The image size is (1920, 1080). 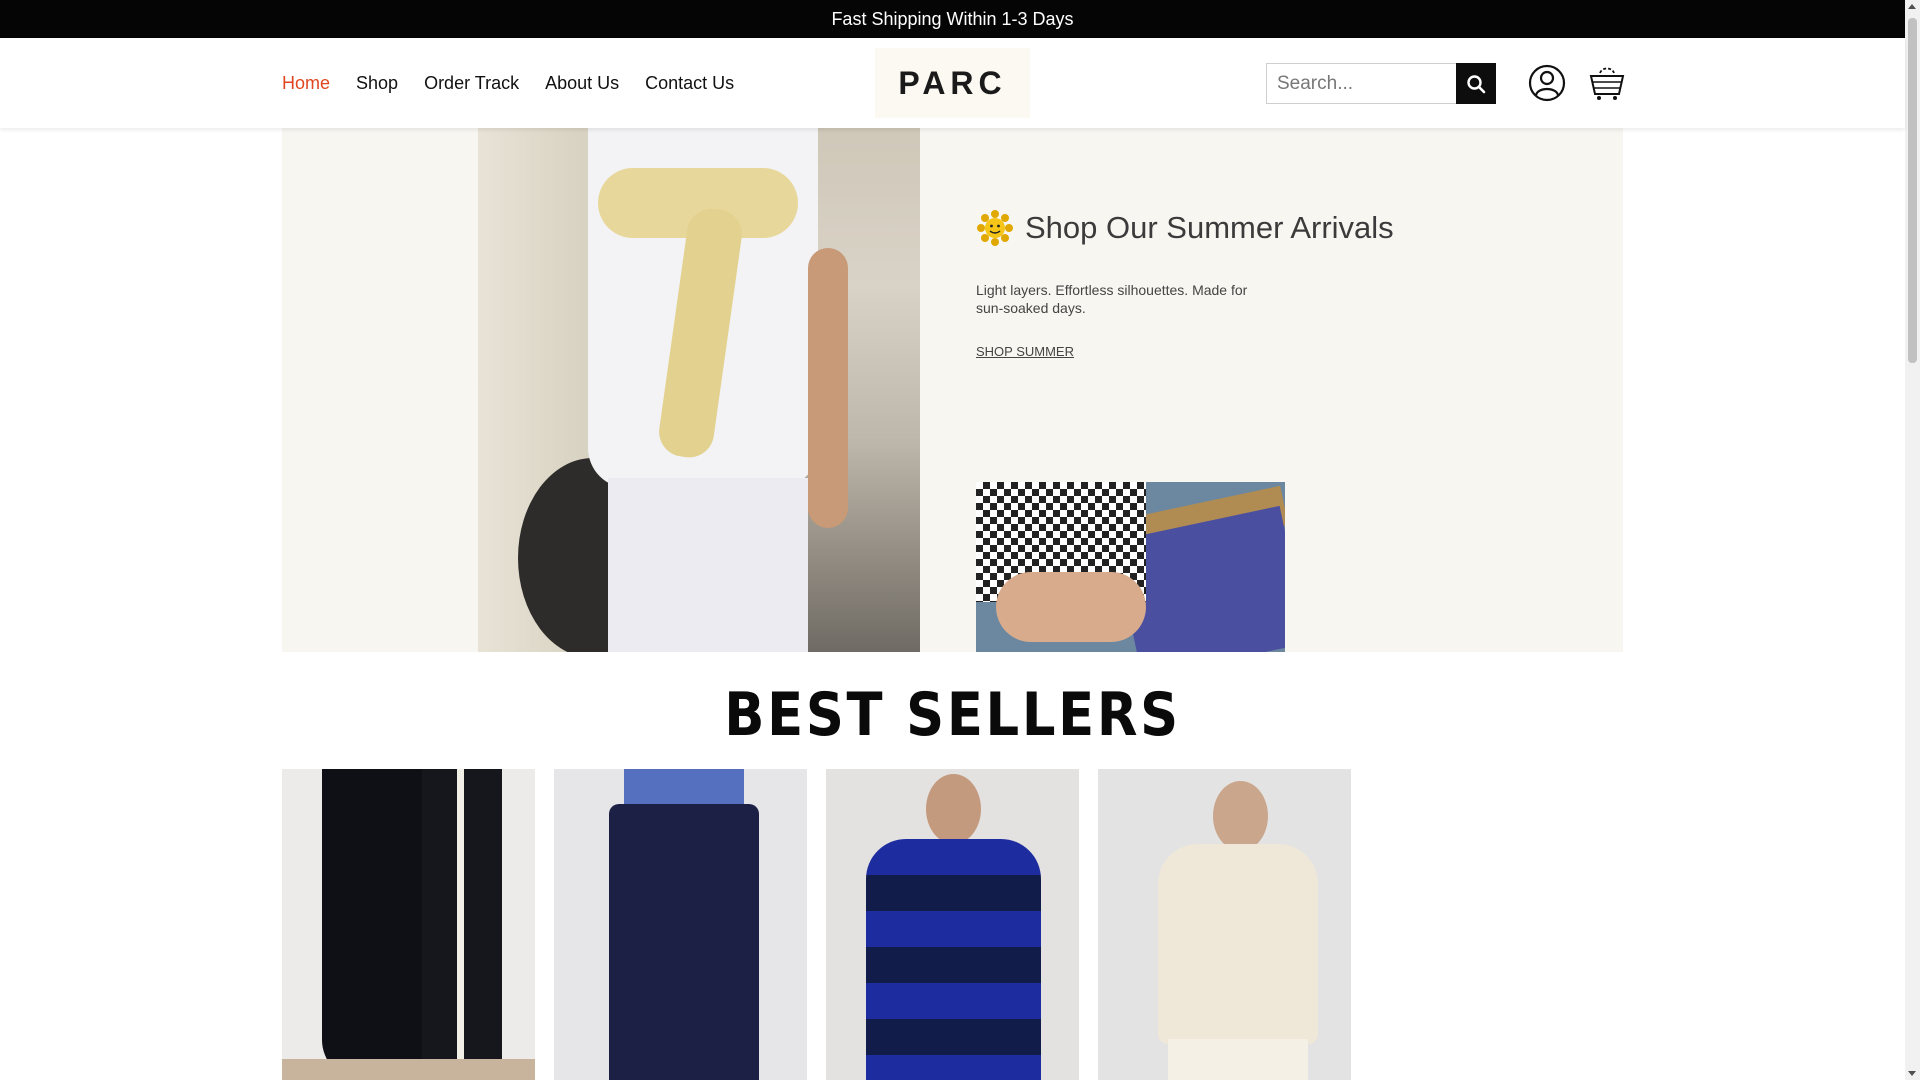 What do you see at coordinates (699, 390) in the screenshot?
I see `hero-main-photo` at bounding box center [699, 390].